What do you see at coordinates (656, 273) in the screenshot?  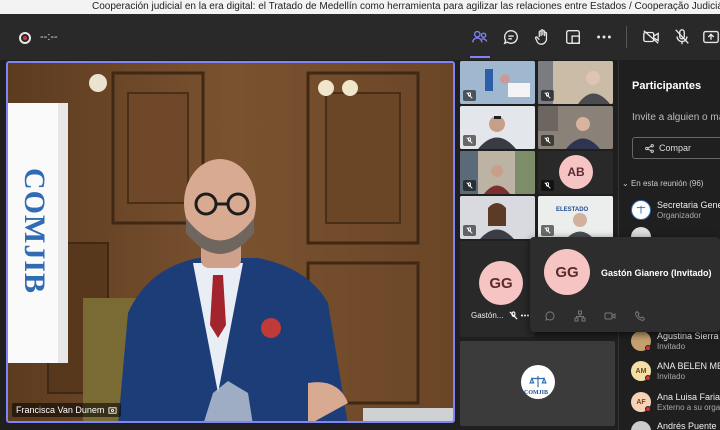 I see `profile-name: Gastón Gianero (Invitado)` at bounding box center [656, 273].